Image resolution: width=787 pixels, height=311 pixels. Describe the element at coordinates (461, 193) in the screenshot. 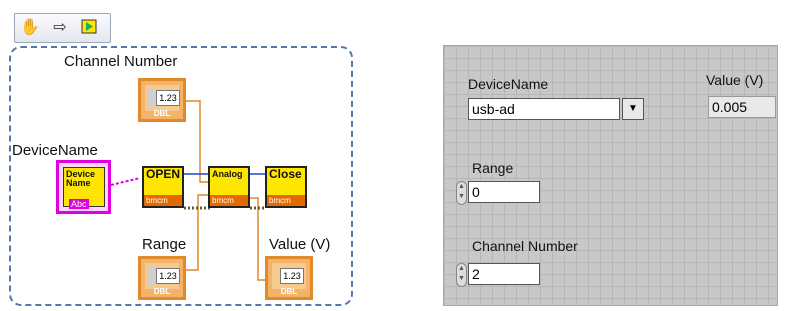

I see `range-spinner: ▲ ▼` at that location.